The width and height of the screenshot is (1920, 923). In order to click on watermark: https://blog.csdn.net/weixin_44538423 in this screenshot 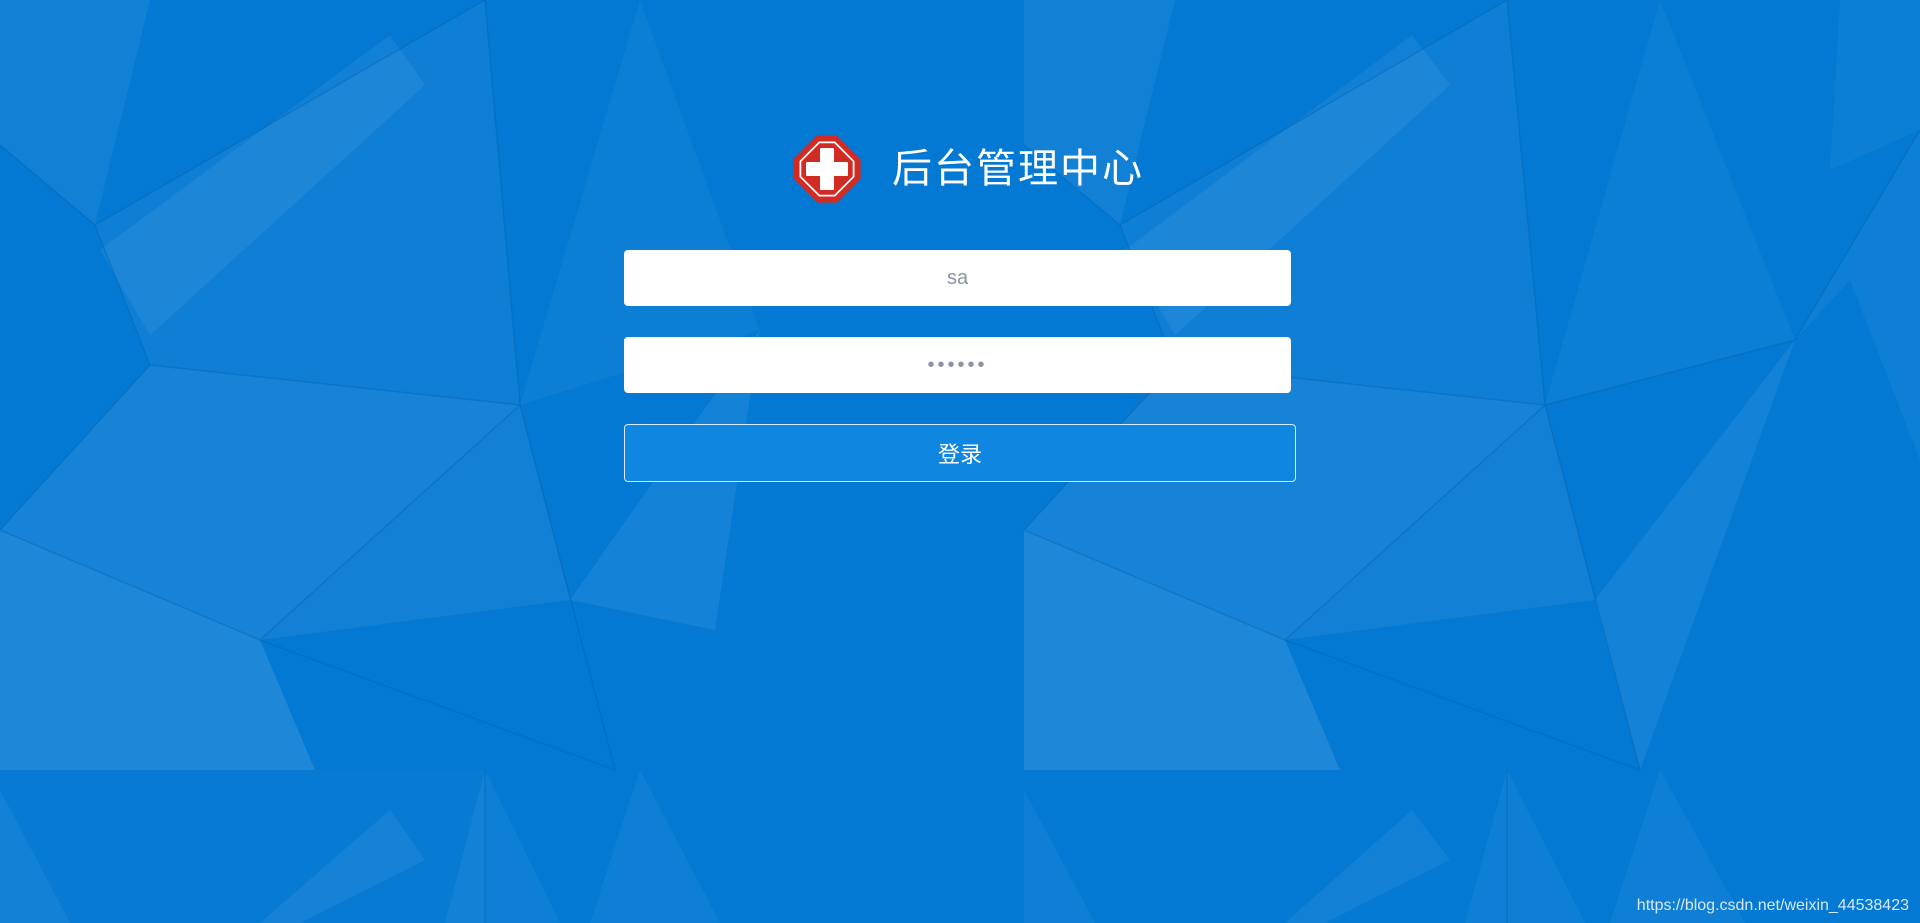, I will do `click(1772, 905)`.